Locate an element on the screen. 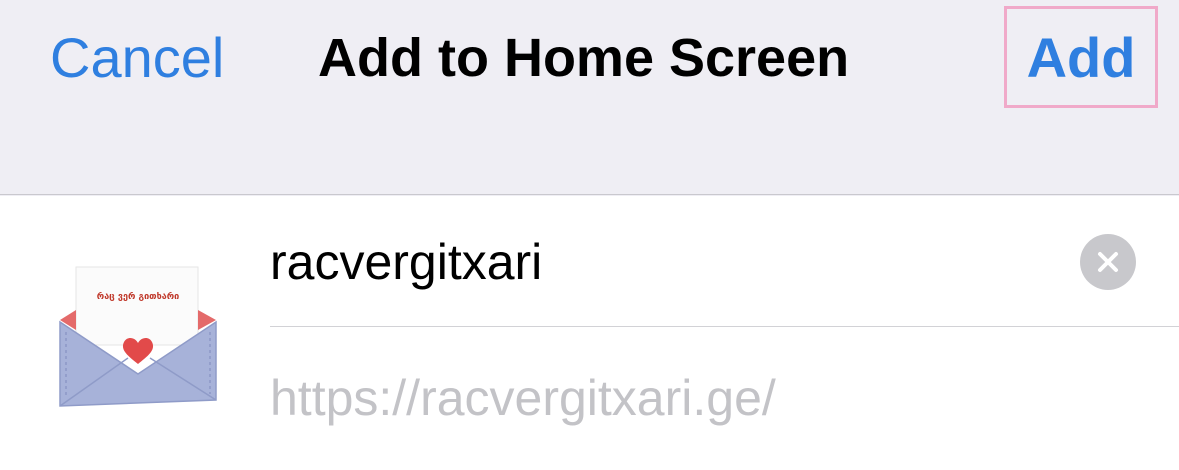  cancel-button: Cancel is located at coordinates (137, 58).